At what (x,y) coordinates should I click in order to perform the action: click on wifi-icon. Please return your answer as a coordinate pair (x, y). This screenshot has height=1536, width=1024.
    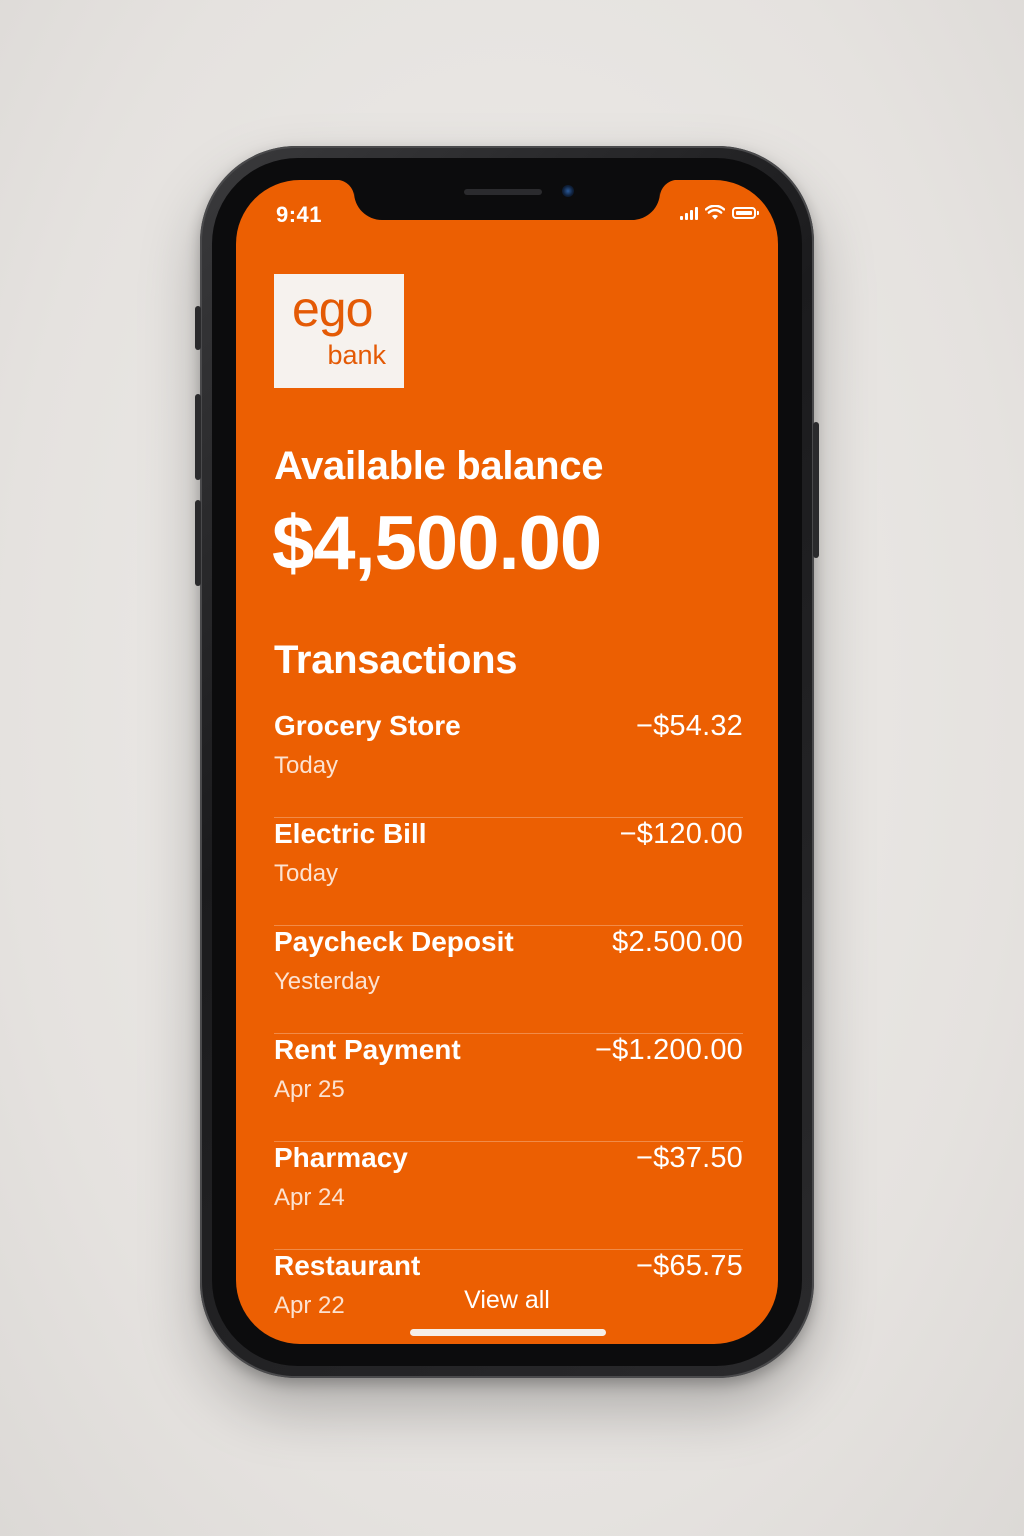
    Looking at the image, I should click on (715, 212).